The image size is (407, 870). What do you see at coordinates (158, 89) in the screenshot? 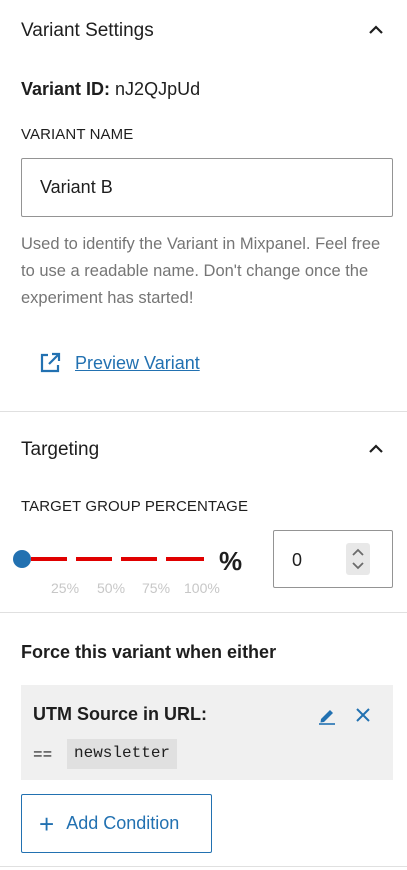
I see `variant-id-value: nJ2QJpUd` at bounding box center [158, 89].